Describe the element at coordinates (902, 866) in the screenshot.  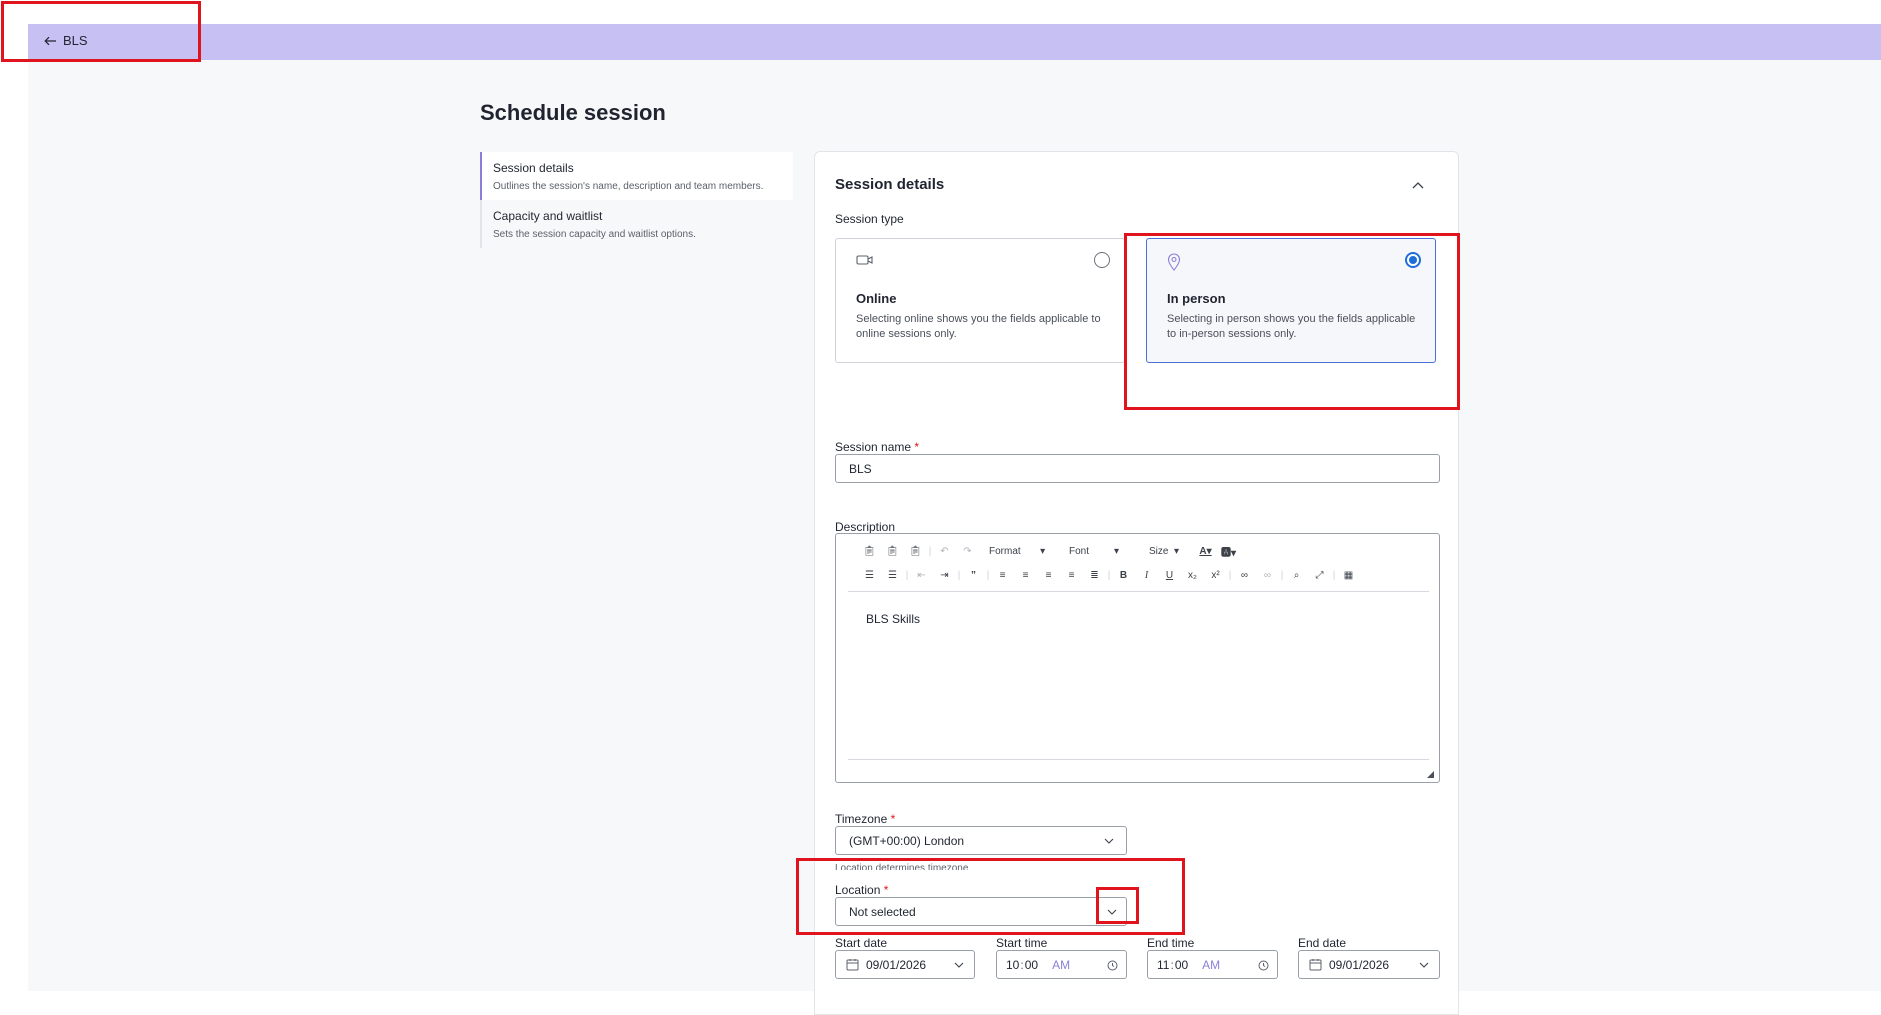
I see `location-hint: Location determines timezone` at that location.